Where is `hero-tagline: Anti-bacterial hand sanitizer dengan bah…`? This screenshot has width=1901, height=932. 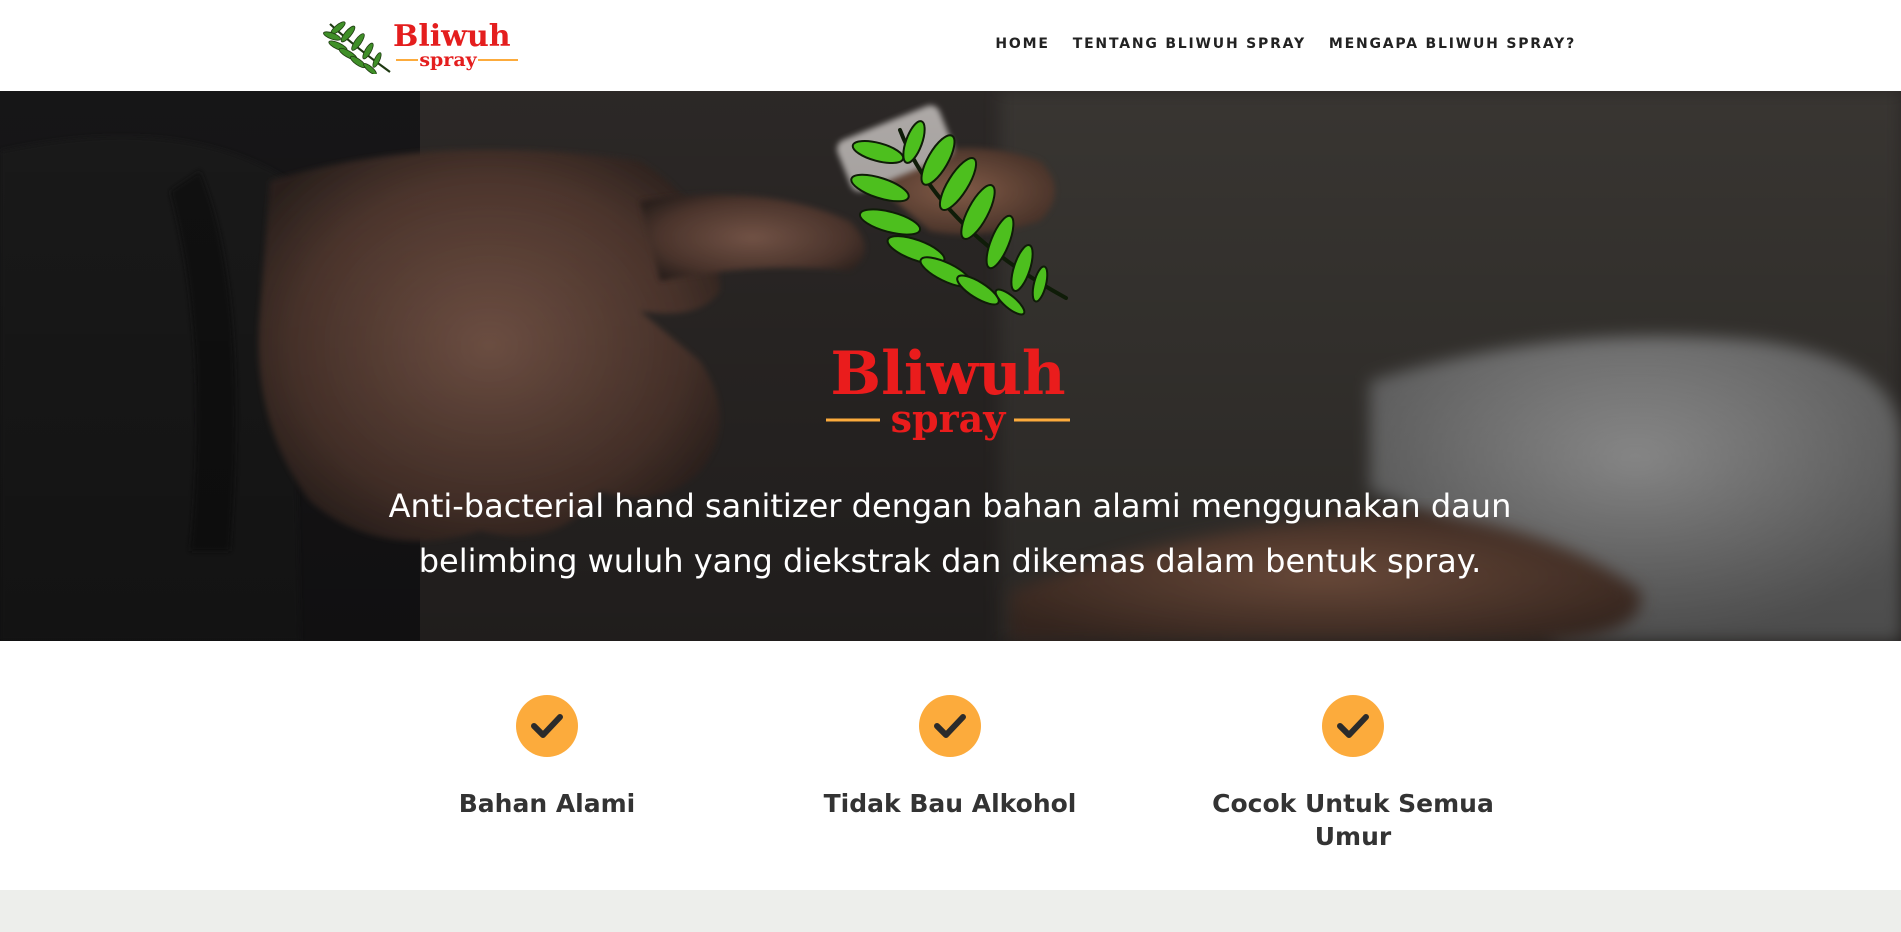 hero-tagline: Anti-bacterial hand sanitizer dengan bah… is located at coordinates (950, 533).